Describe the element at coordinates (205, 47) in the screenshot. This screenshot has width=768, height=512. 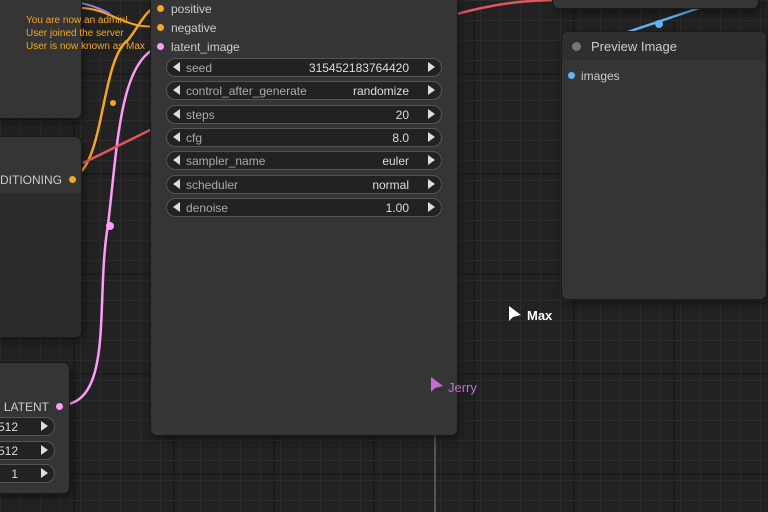
I see `latent-image-input-label: latent_image` at that location.